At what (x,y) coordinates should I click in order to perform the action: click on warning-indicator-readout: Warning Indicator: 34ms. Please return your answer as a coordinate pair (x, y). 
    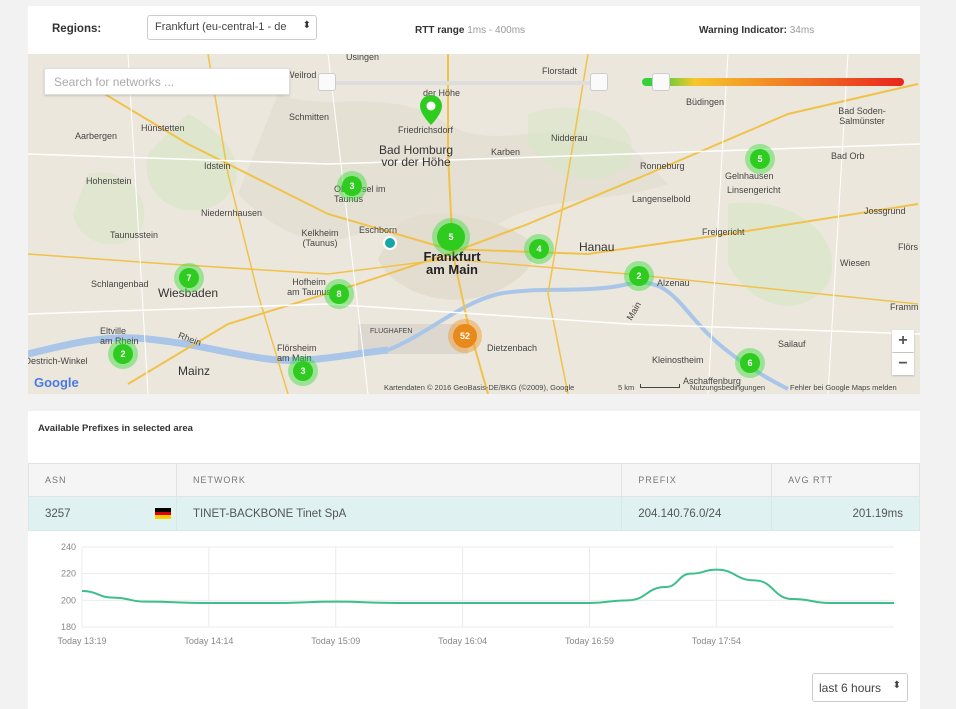
    Looking at the image, I should click on (756, 30).